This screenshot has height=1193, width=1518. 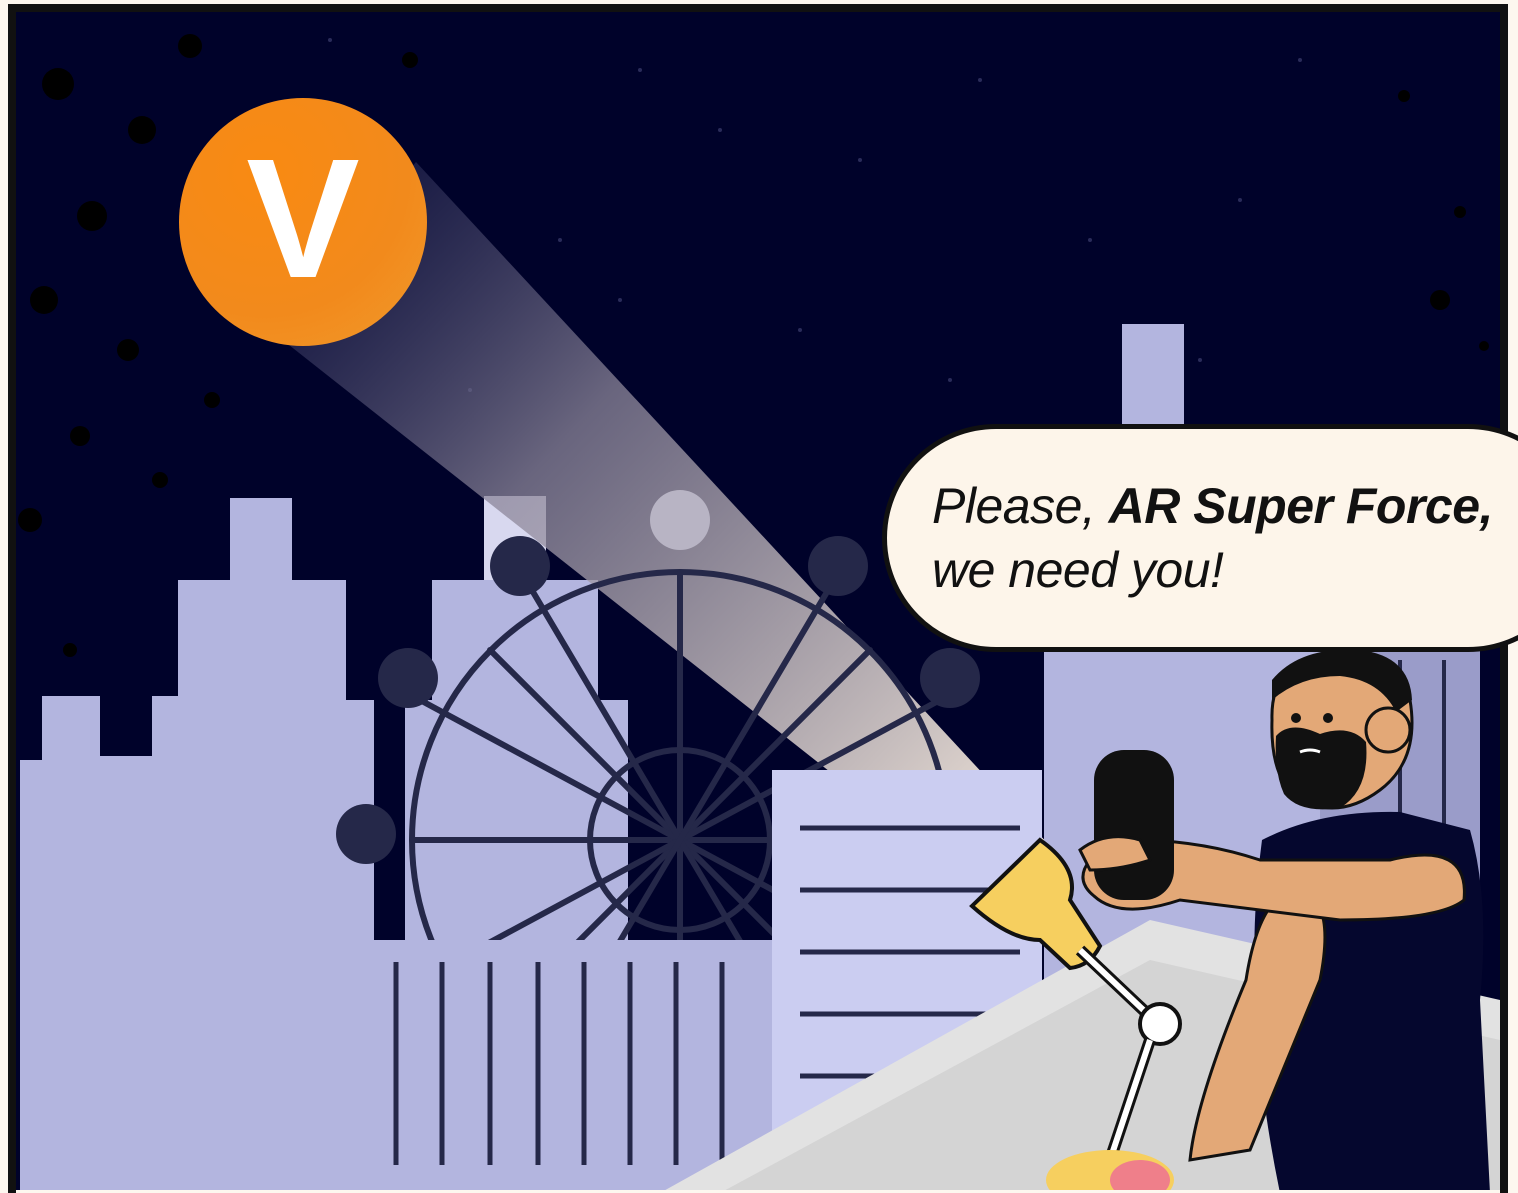 I want to click on v-logo-badge: V, so click(x=303, y=222).